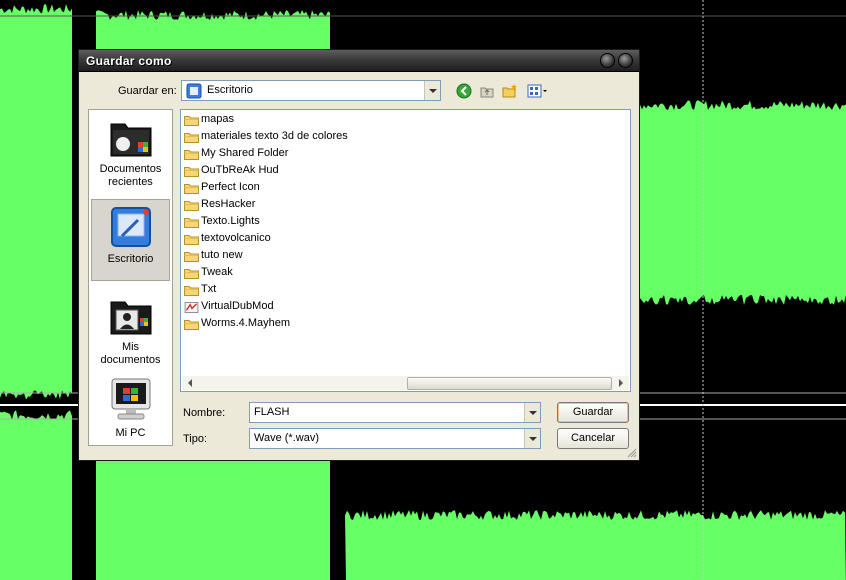 The height and width of the screenshot is (580, 846). I want to click on filename-input: FLASH, so click(395, 412).